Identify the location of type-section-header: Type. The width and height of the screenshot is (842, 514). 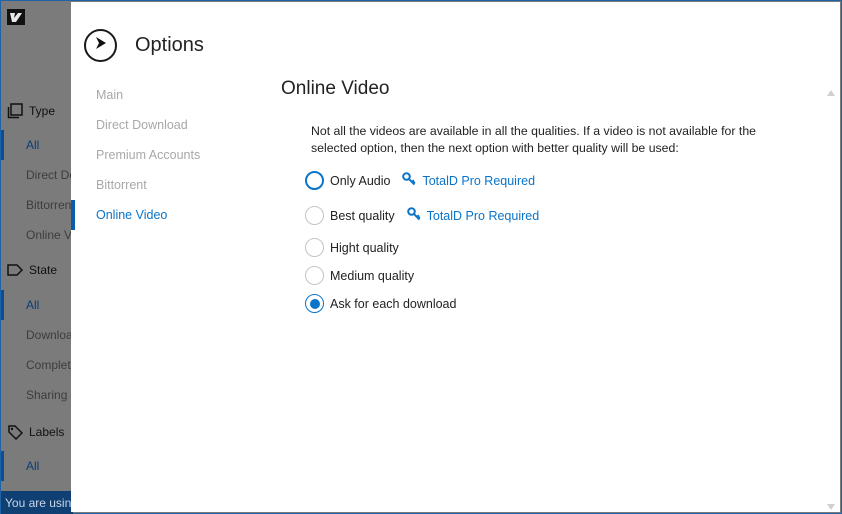
(31, 111).